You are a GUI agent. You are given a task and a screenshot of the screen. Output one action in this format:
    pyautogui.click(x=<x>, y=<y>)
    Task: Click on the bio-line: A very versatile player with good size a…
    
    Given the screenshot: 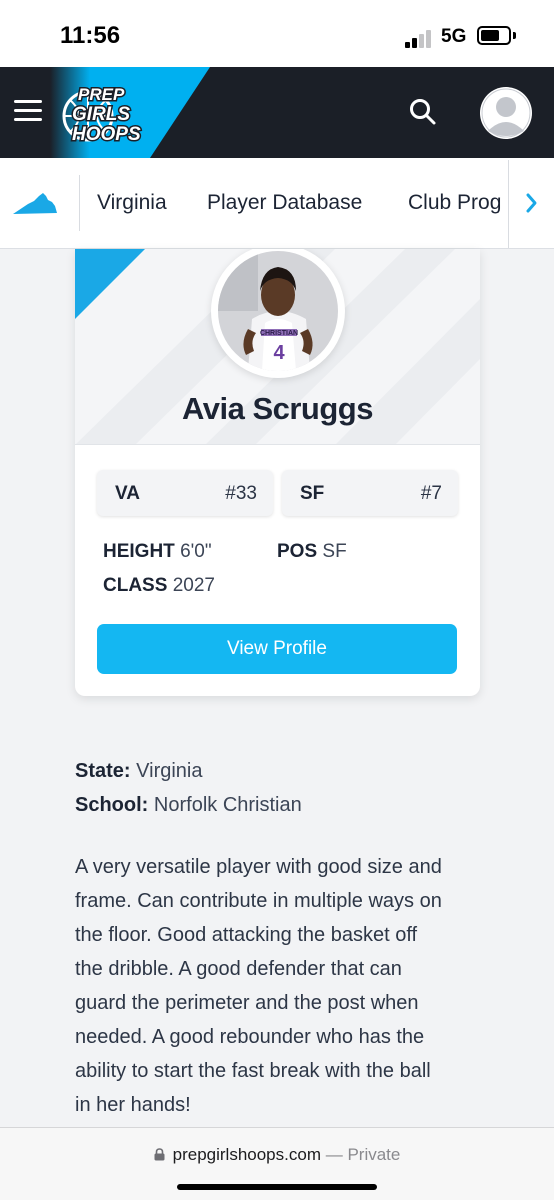 What is the action you would take?
    pyautogui.click(x=258, y=867)
    